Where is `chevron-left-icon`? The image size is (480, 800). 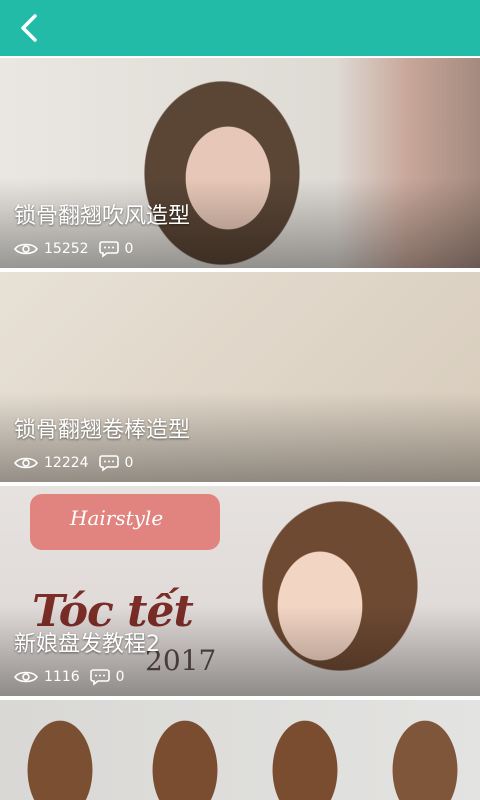
chevron-left-icon is located at coordinates (29, 28).